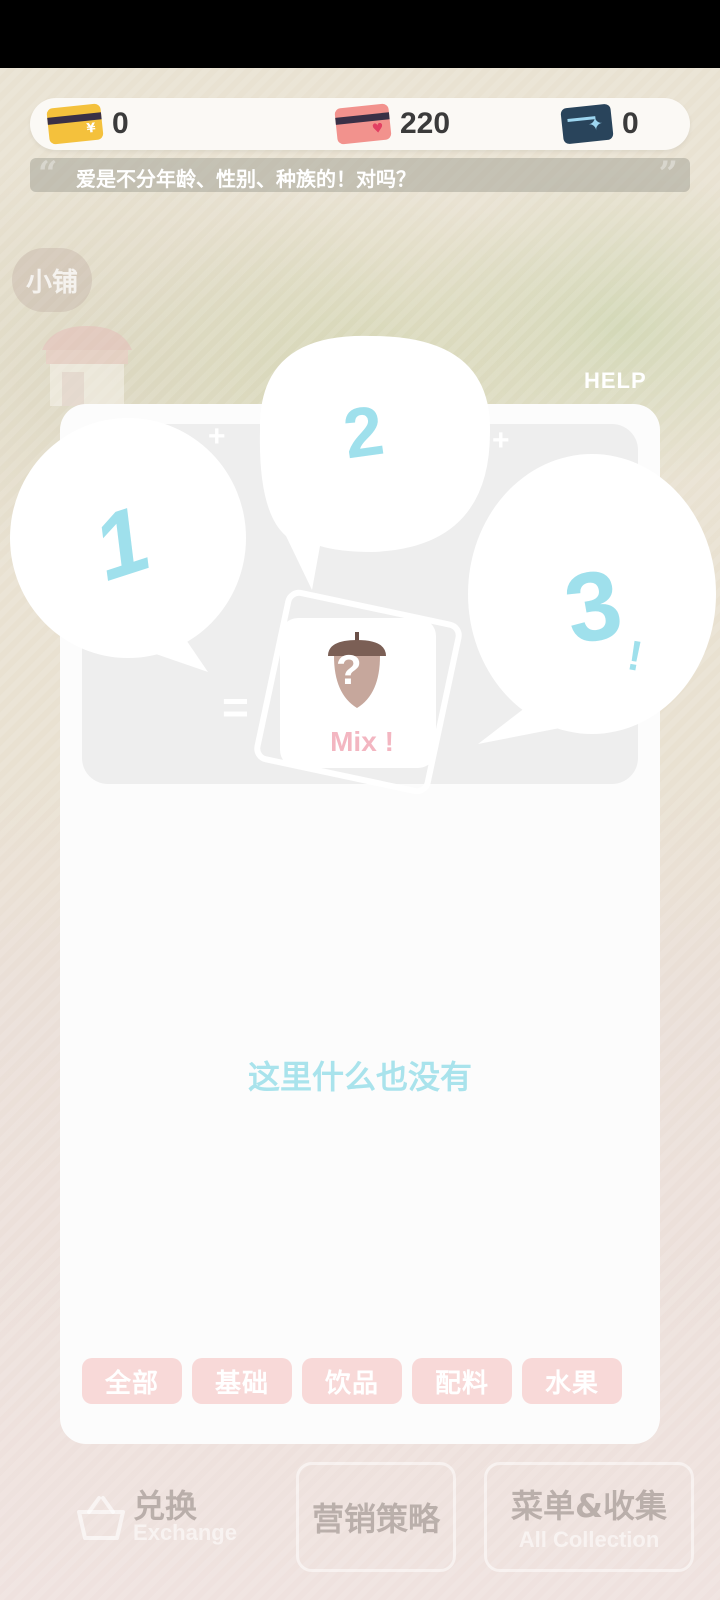 Image resolution: width=720 pixels, height=1600 pixels. I want to click on quote-text: 爱是不分年龄、性别、种族的！对吗？, so click(246, 179).